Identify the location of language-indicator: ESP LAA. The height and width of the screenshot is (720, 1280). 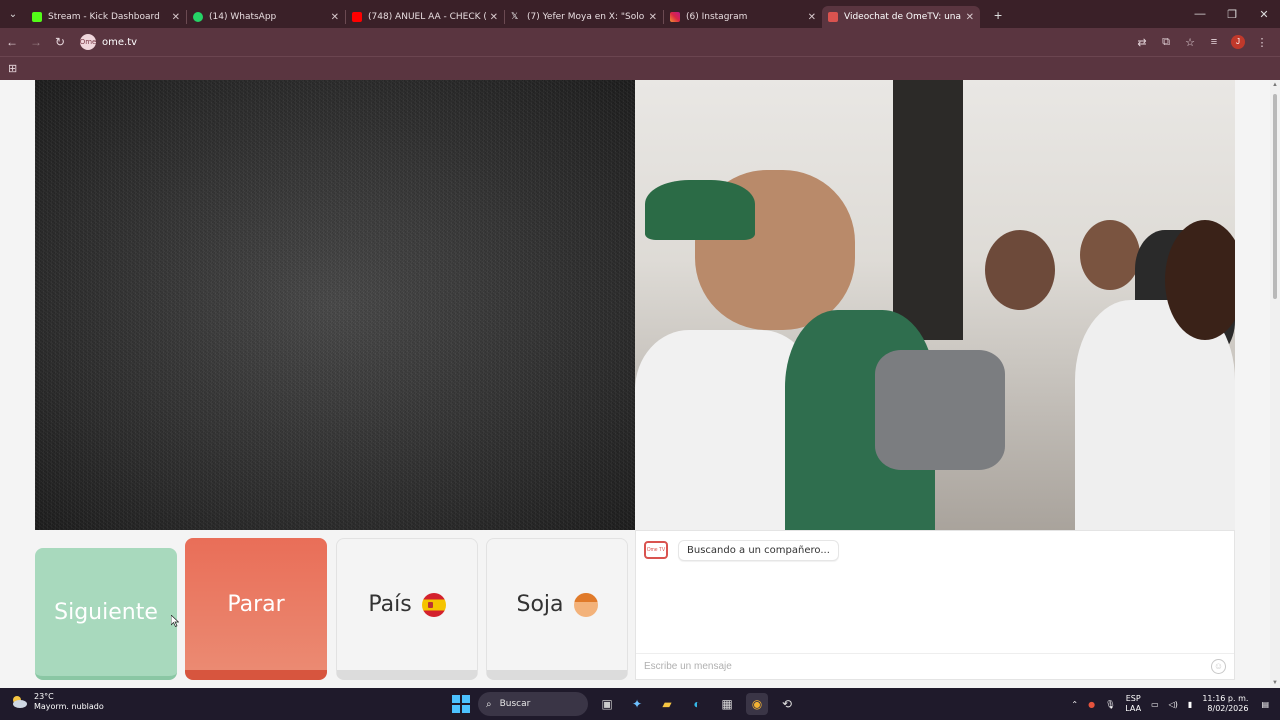
(1133, 704).